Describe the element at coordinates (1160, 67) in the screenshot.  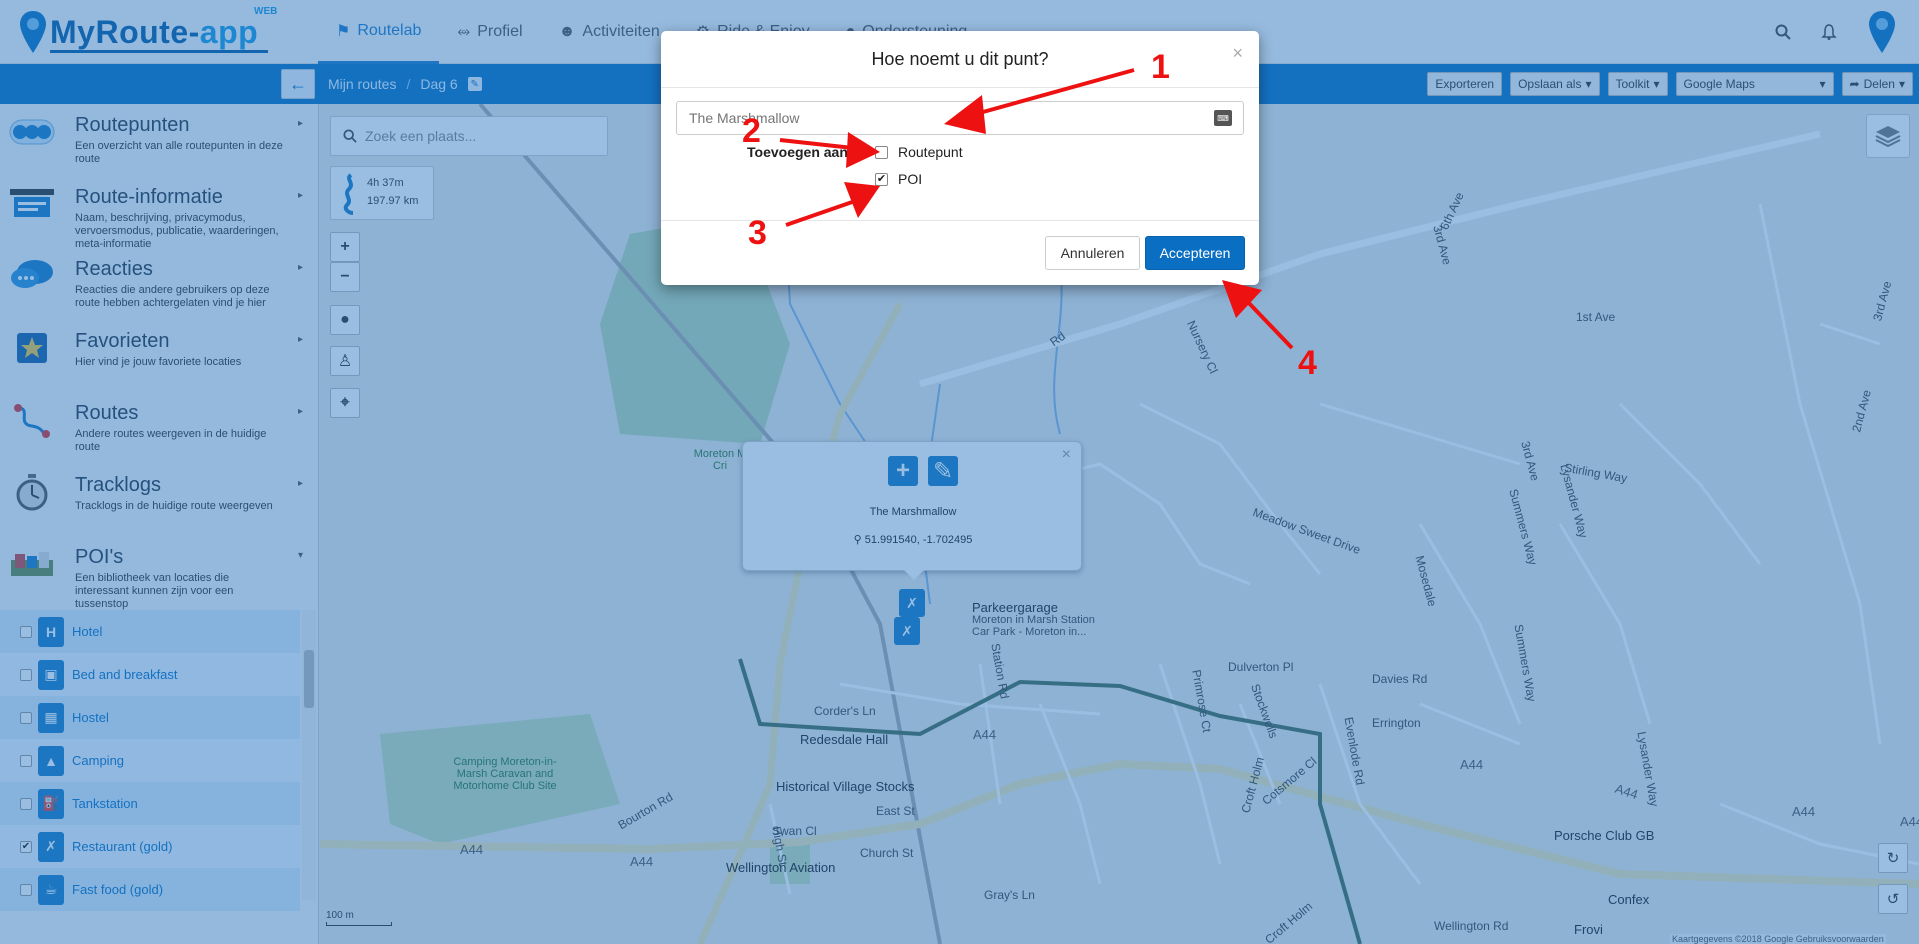
I see `annotation-number-1: 1` at that location.